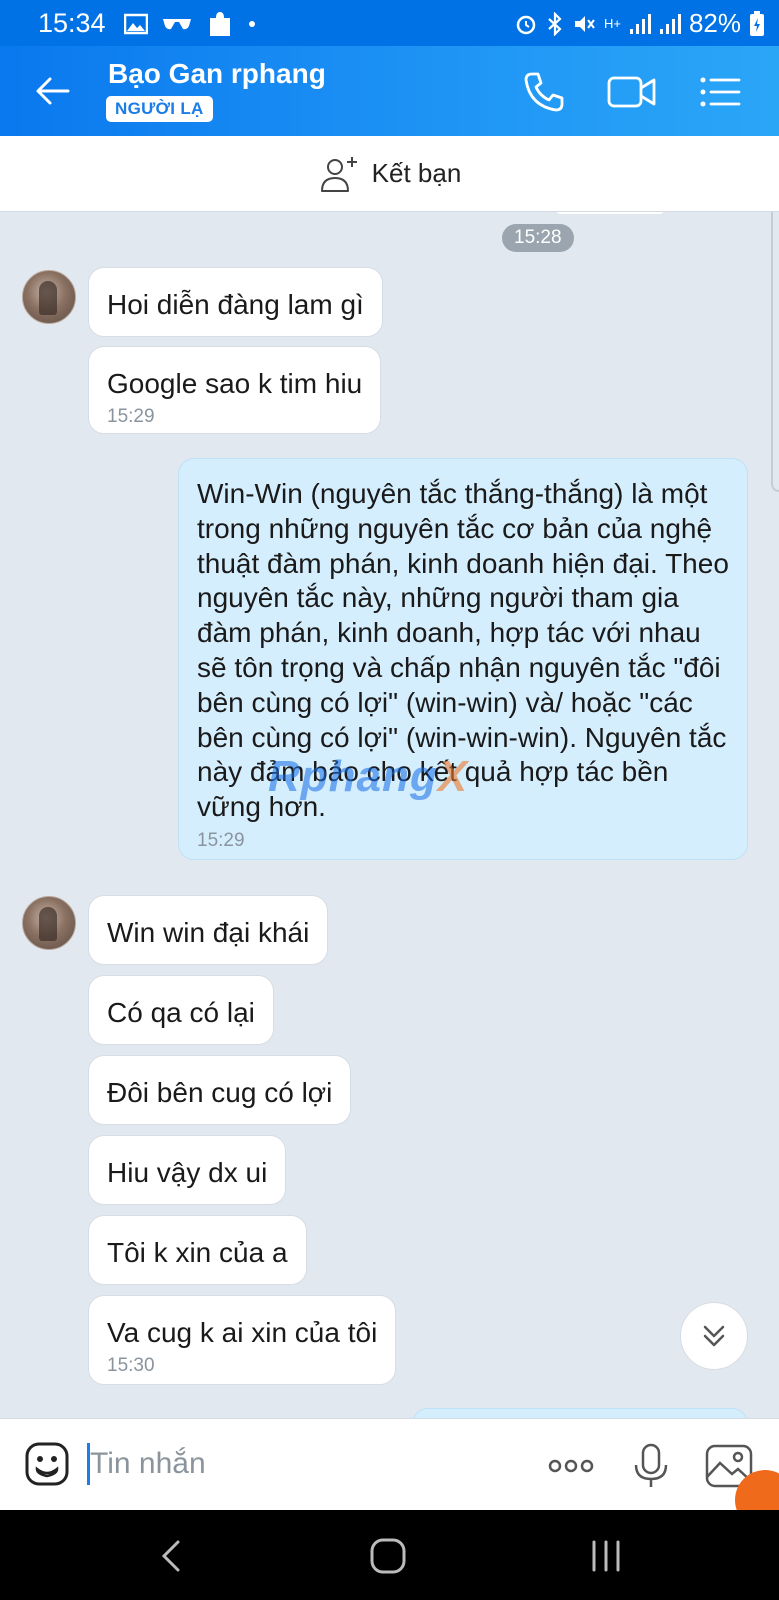 Image resolution: width=779 pixels, height=1600 pixels. I want to click on stranger-badge: NGƯỜI LẠ, so click(159, 109).